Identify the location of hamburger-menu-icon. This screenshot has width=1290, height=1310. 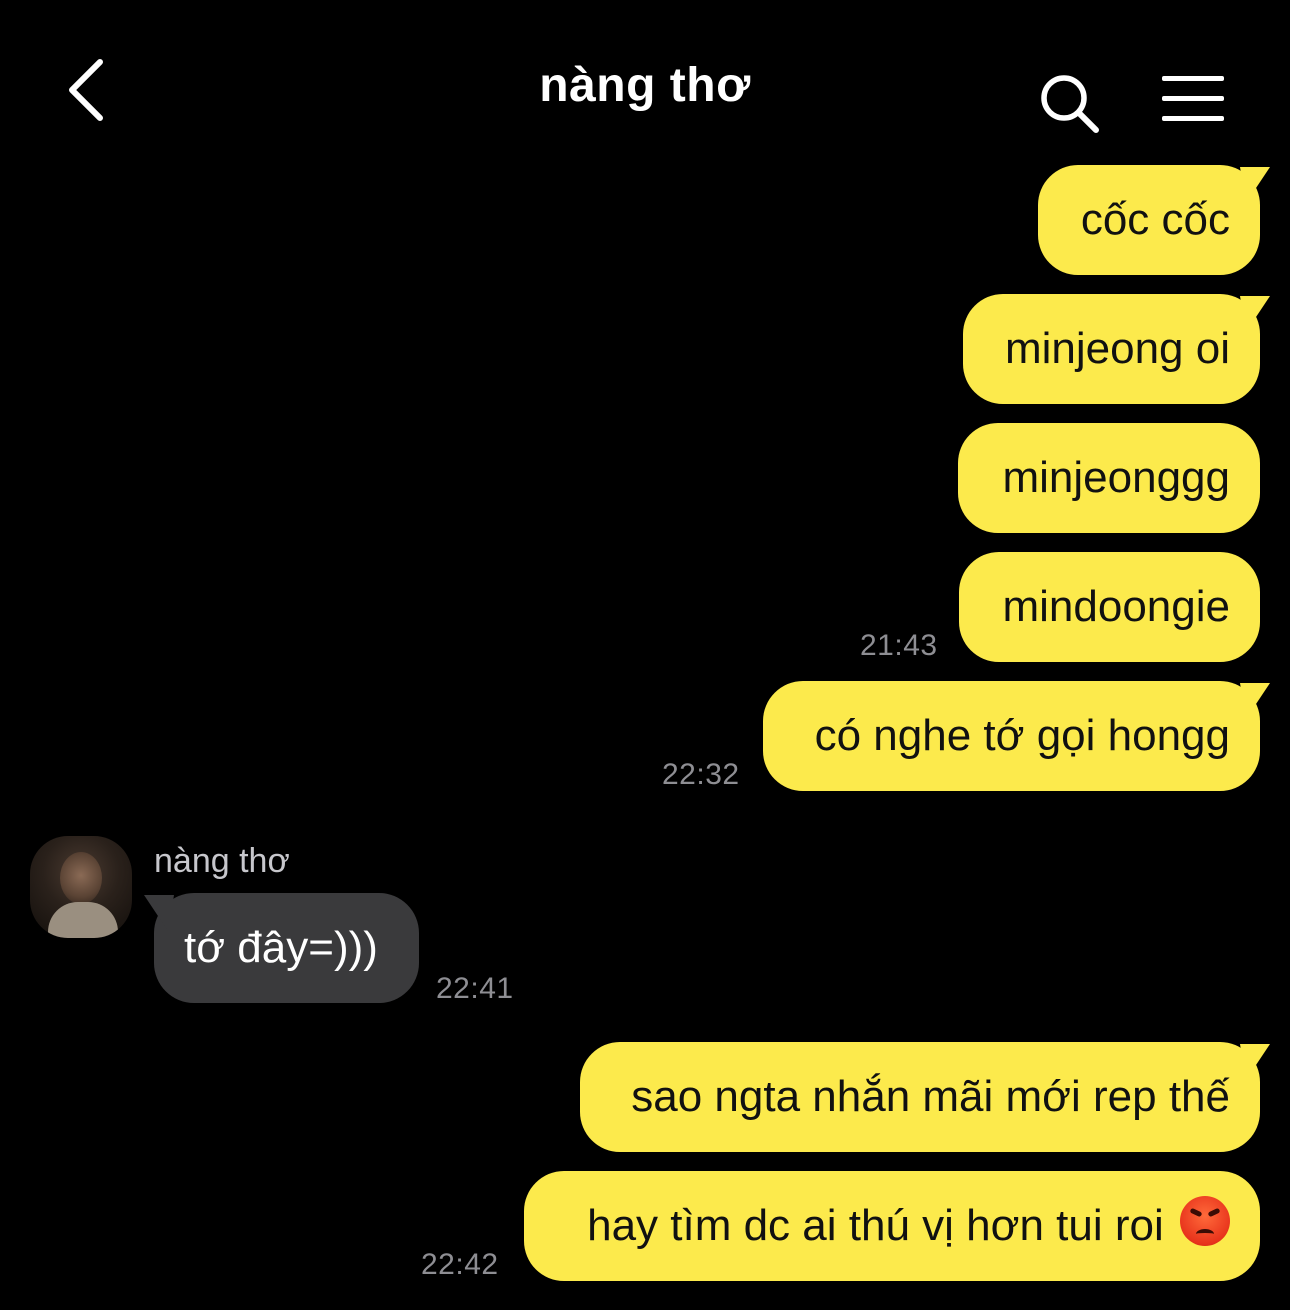
(1193, 98).